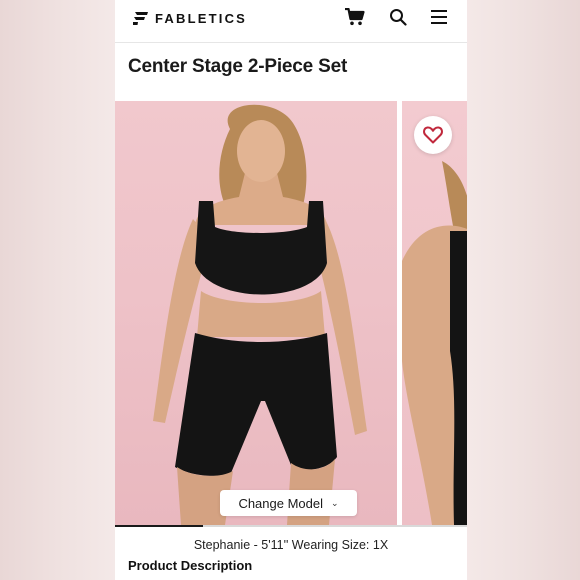  Describe the element at coordinates (201, 18) in the screenshot. I see `brand-name: FABLETICS` at that location.